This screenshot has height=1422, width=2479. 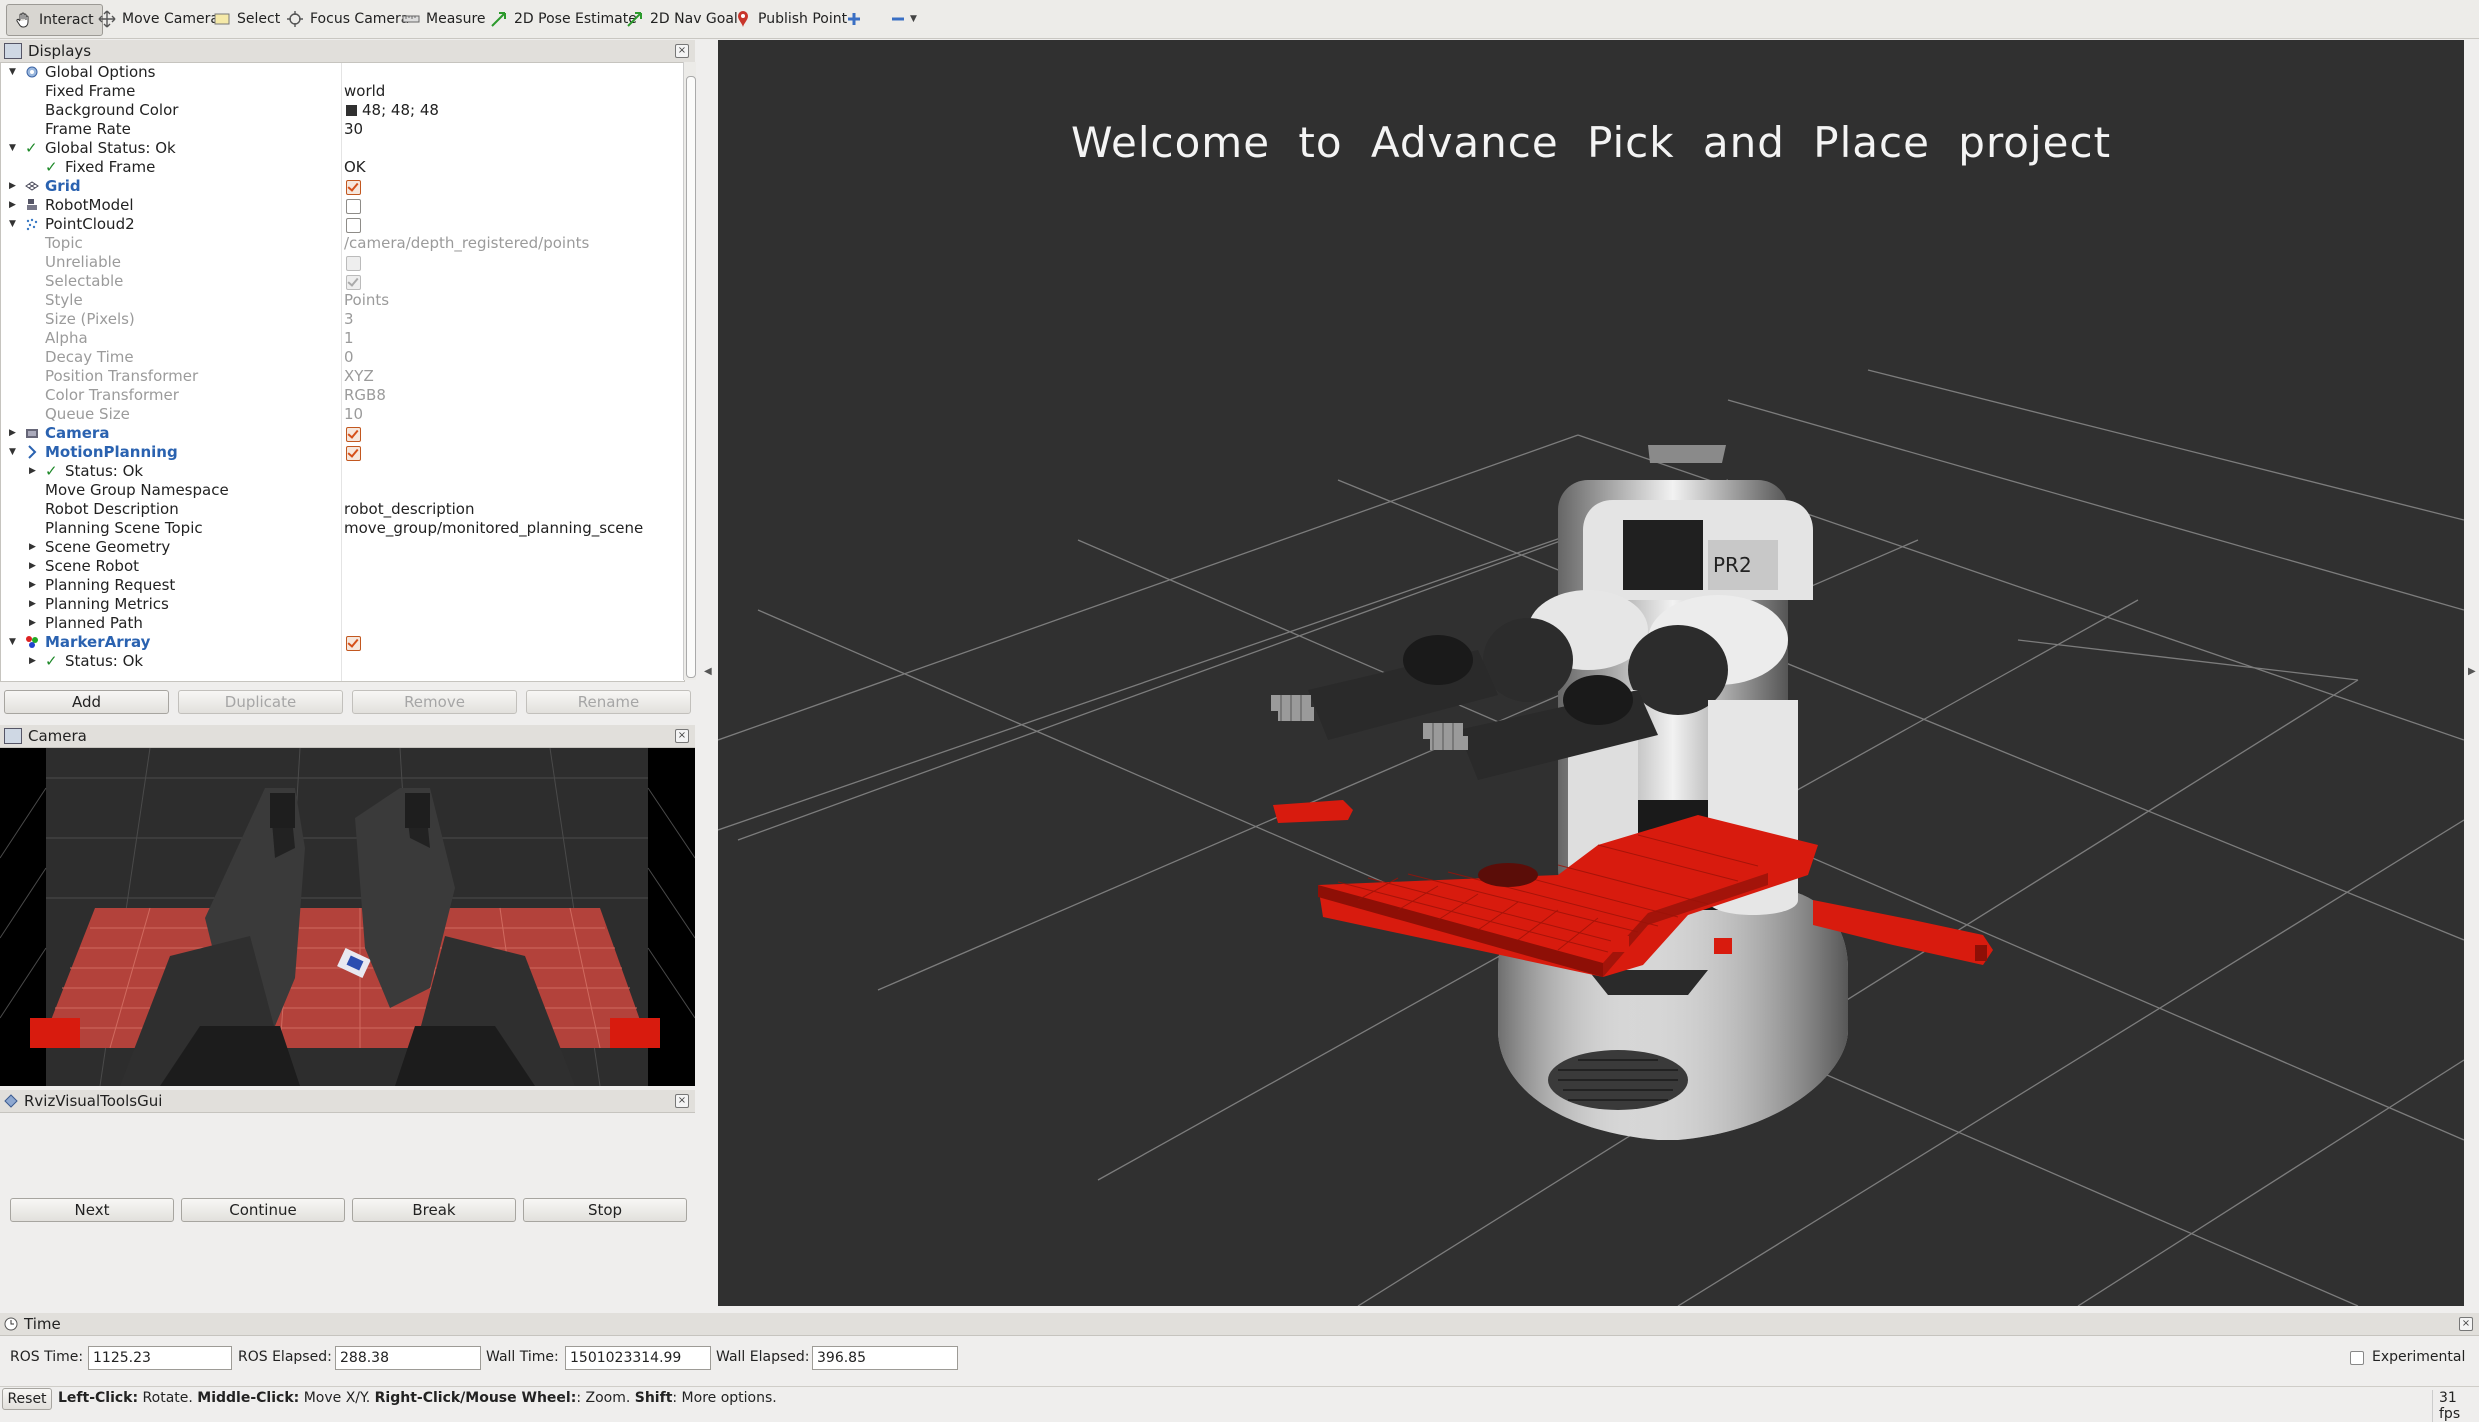 What do you see at coordinates (409, 509) in the screenshot?
I see `tree-value: robot_description` at bounding box center [409, 509].